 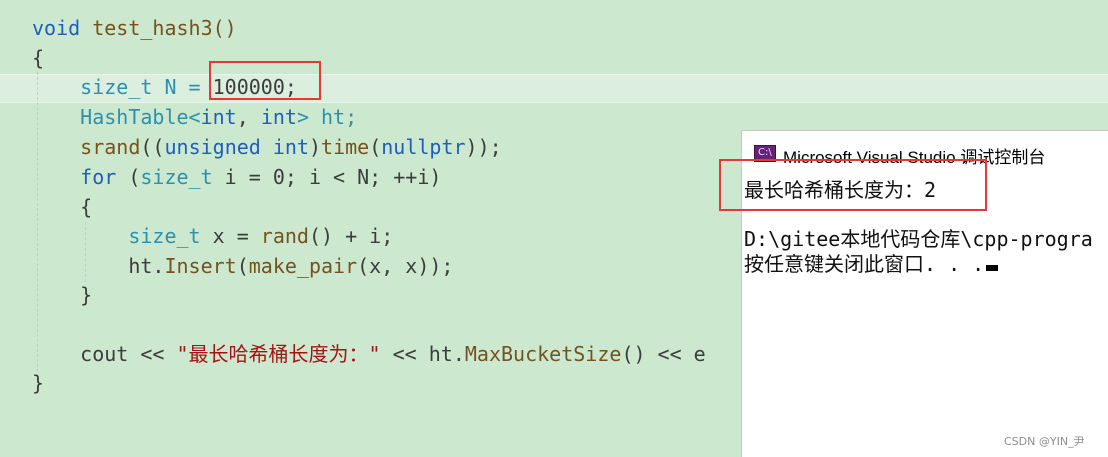 I want to click on function-name: test_hash3(), so click(x=158, y=28).